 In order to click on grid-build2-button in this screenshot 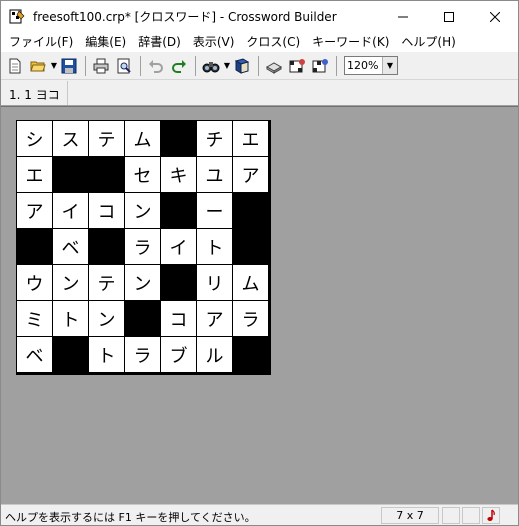, I will do `click(320, 66)`.